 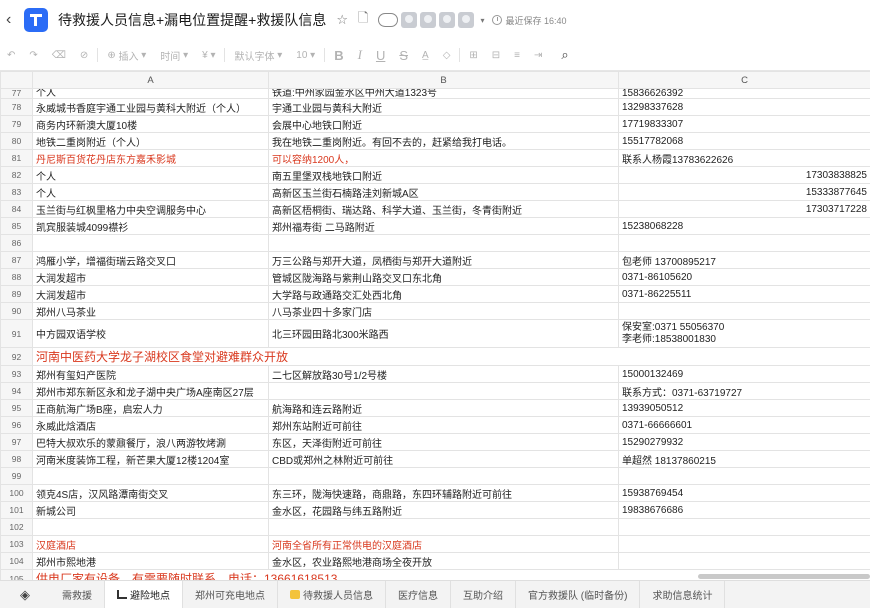 What do you see at coordinates (380, 55) in the screenshot?
I see `underline-button: U` at bounding box center [380, 55].